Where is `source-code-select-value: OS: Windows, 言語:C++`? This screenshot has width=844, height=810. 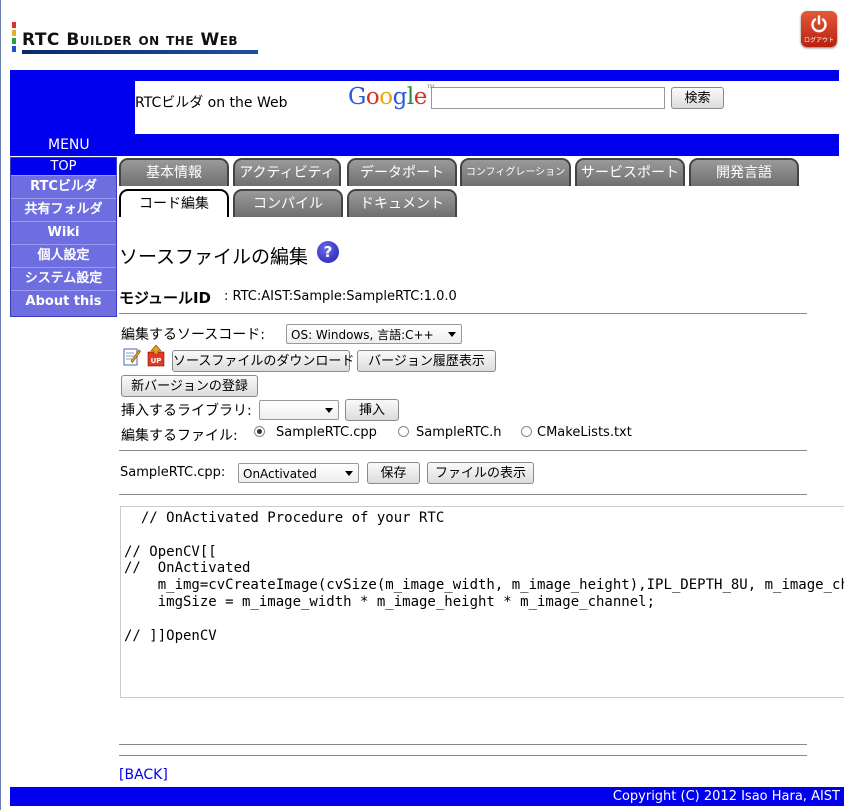 source-code-select-value: OS: Windows, 言語:C++ is located at coordinates (362, 335).